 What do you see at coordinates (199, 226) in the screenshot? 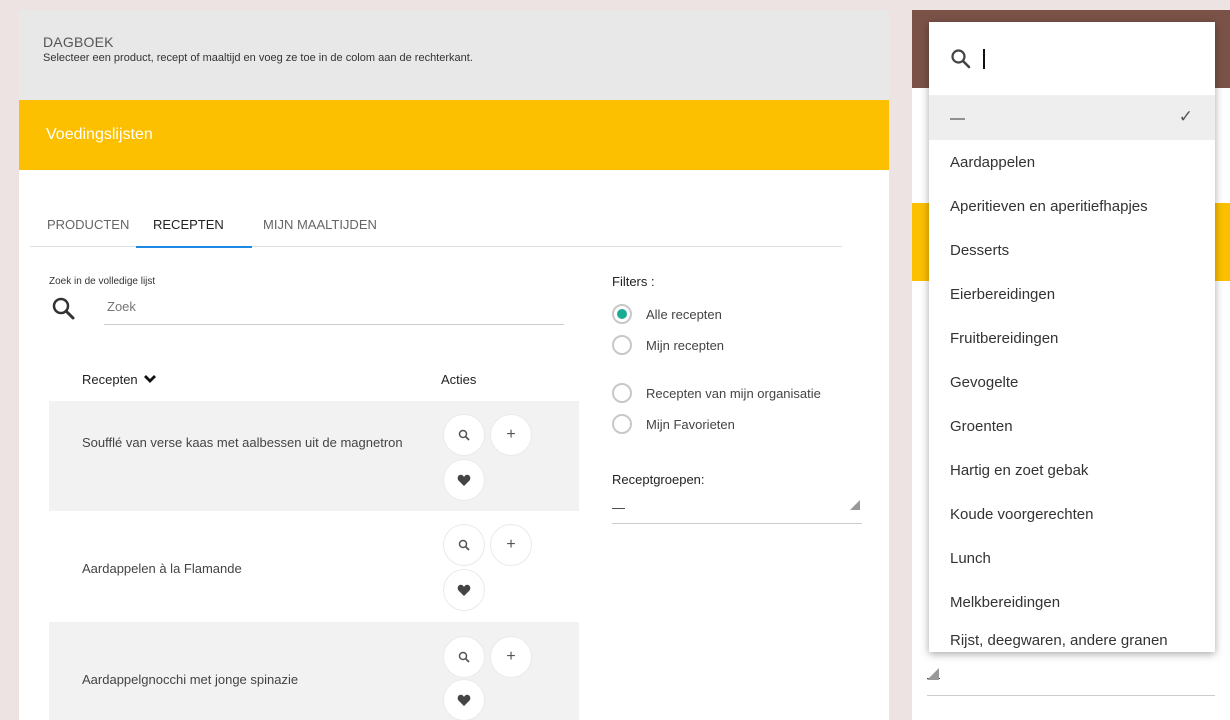
I see `tab-recepten: RECEPTEN` at bounding box center [199, 226].